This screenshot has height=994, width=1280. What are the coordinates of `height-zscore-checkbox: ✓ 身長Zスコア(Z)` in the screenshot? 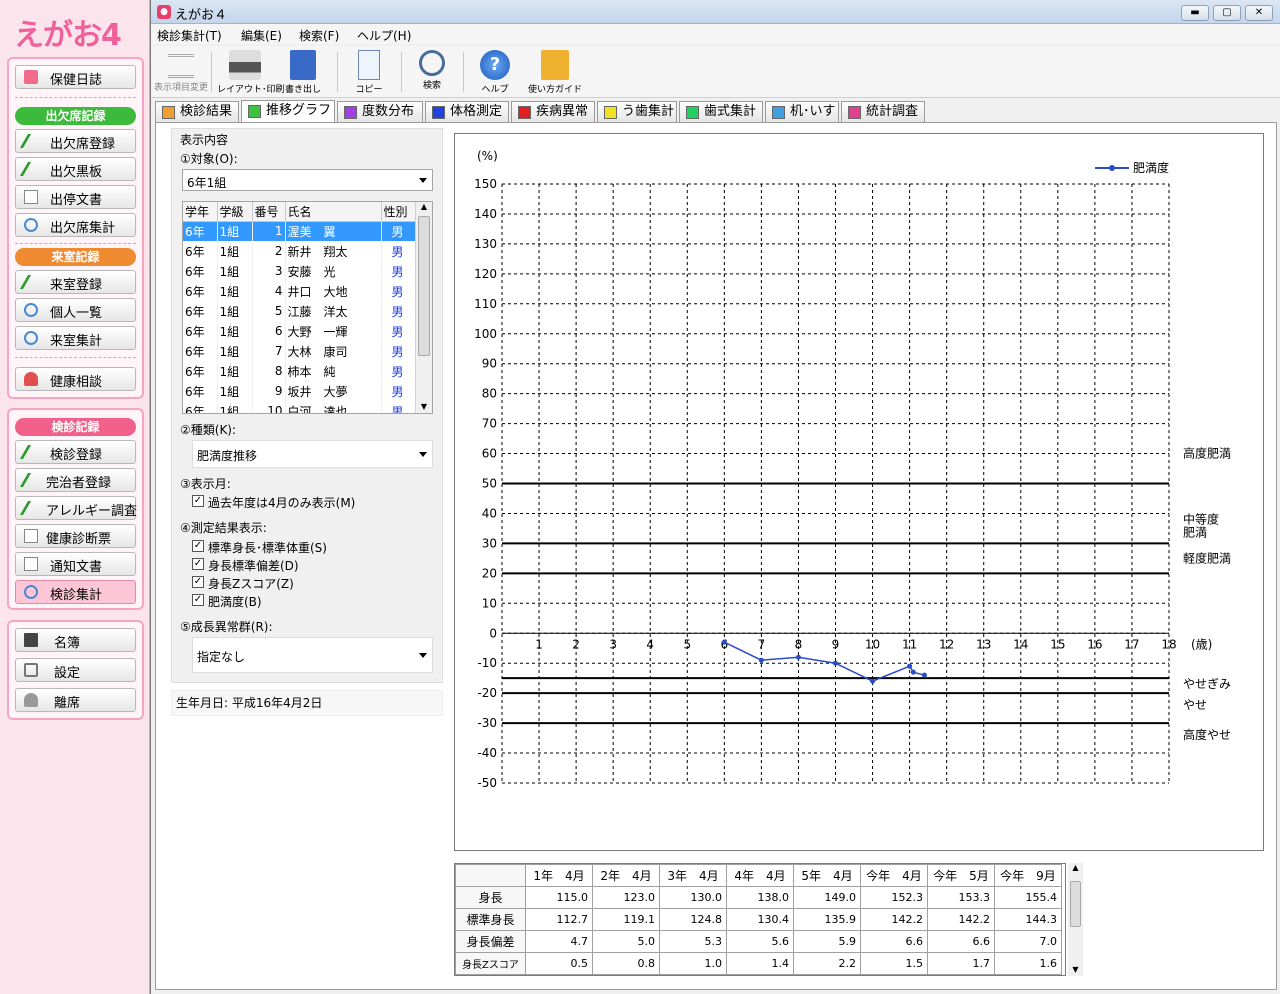 It's located at (243, 583).